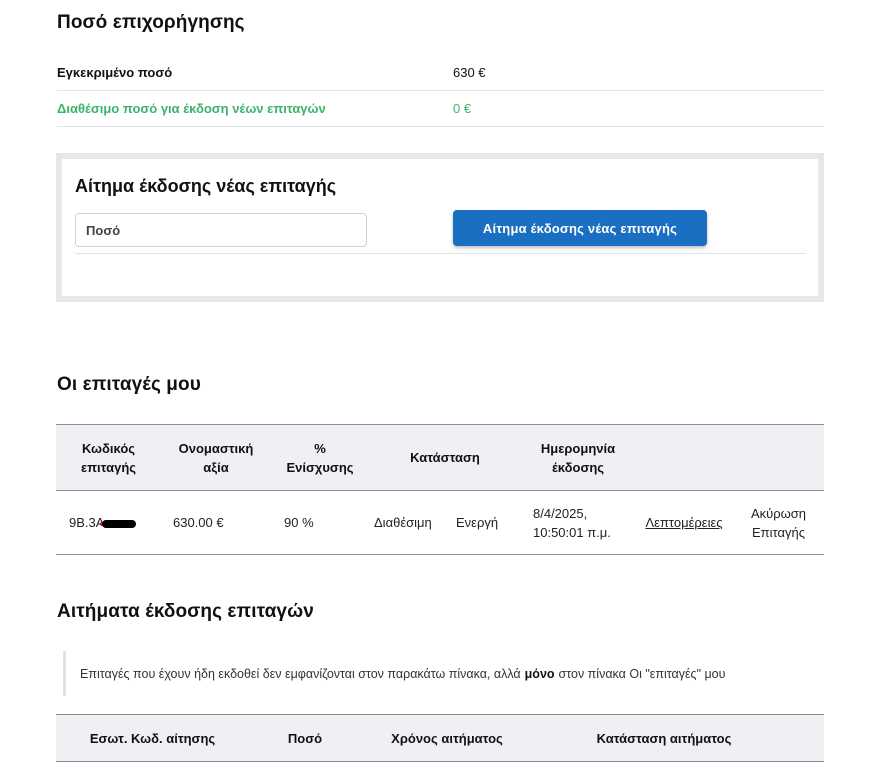 The width and height of the screenshot is (888, 784). Describe the element at coordinates (320, 467) in the screenshot. I see `header-text: Ενίσχυσης` at that location.